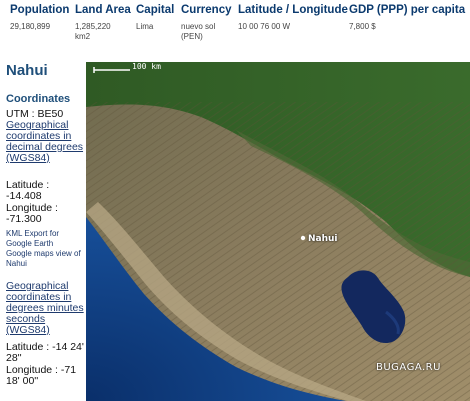  Describe the element at coordinates (145, 26) in the screenshot. I see `capital-value: Lima` at that location.